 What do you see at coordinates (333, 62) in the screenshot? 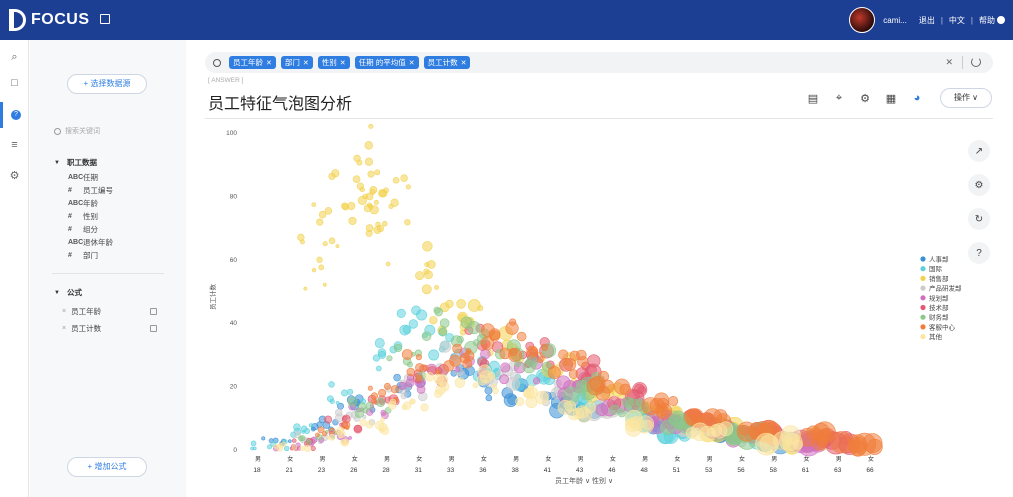
I see `query-token: 性别 ✕` at bounding box center [333, 62].